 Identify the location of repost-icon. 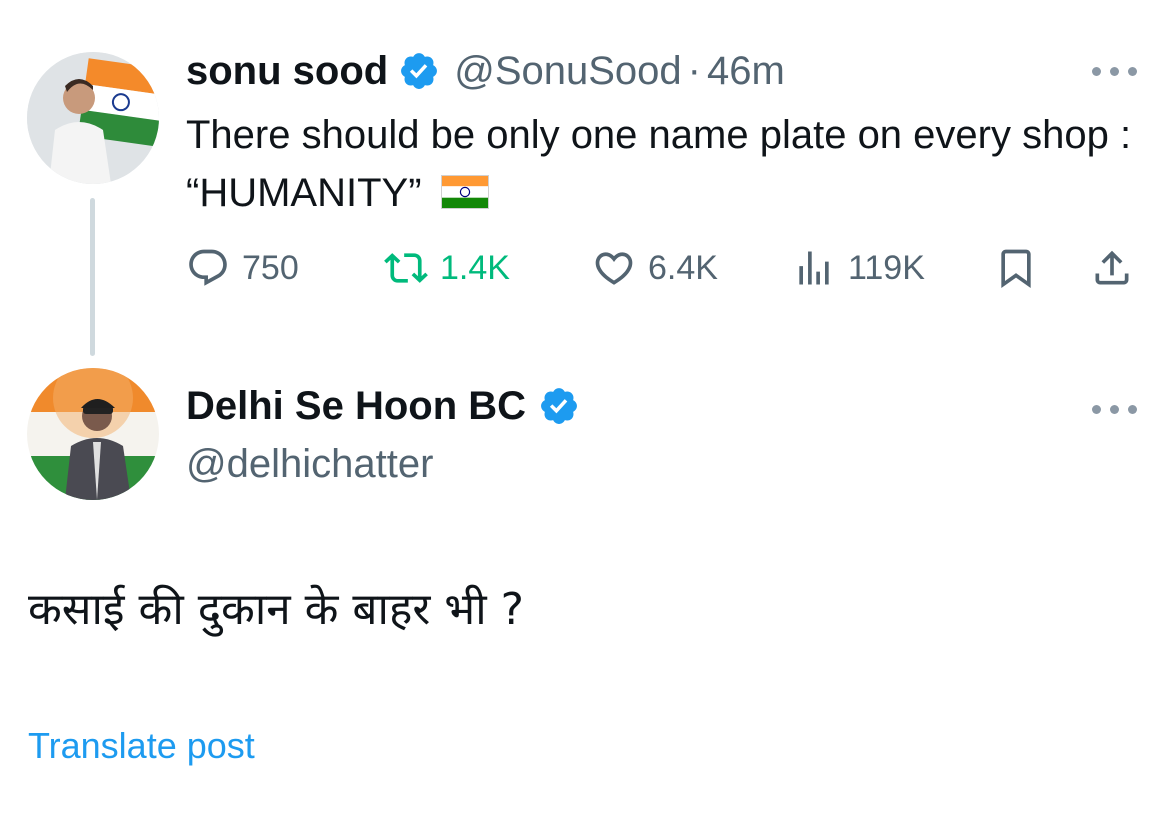
(406, 268).